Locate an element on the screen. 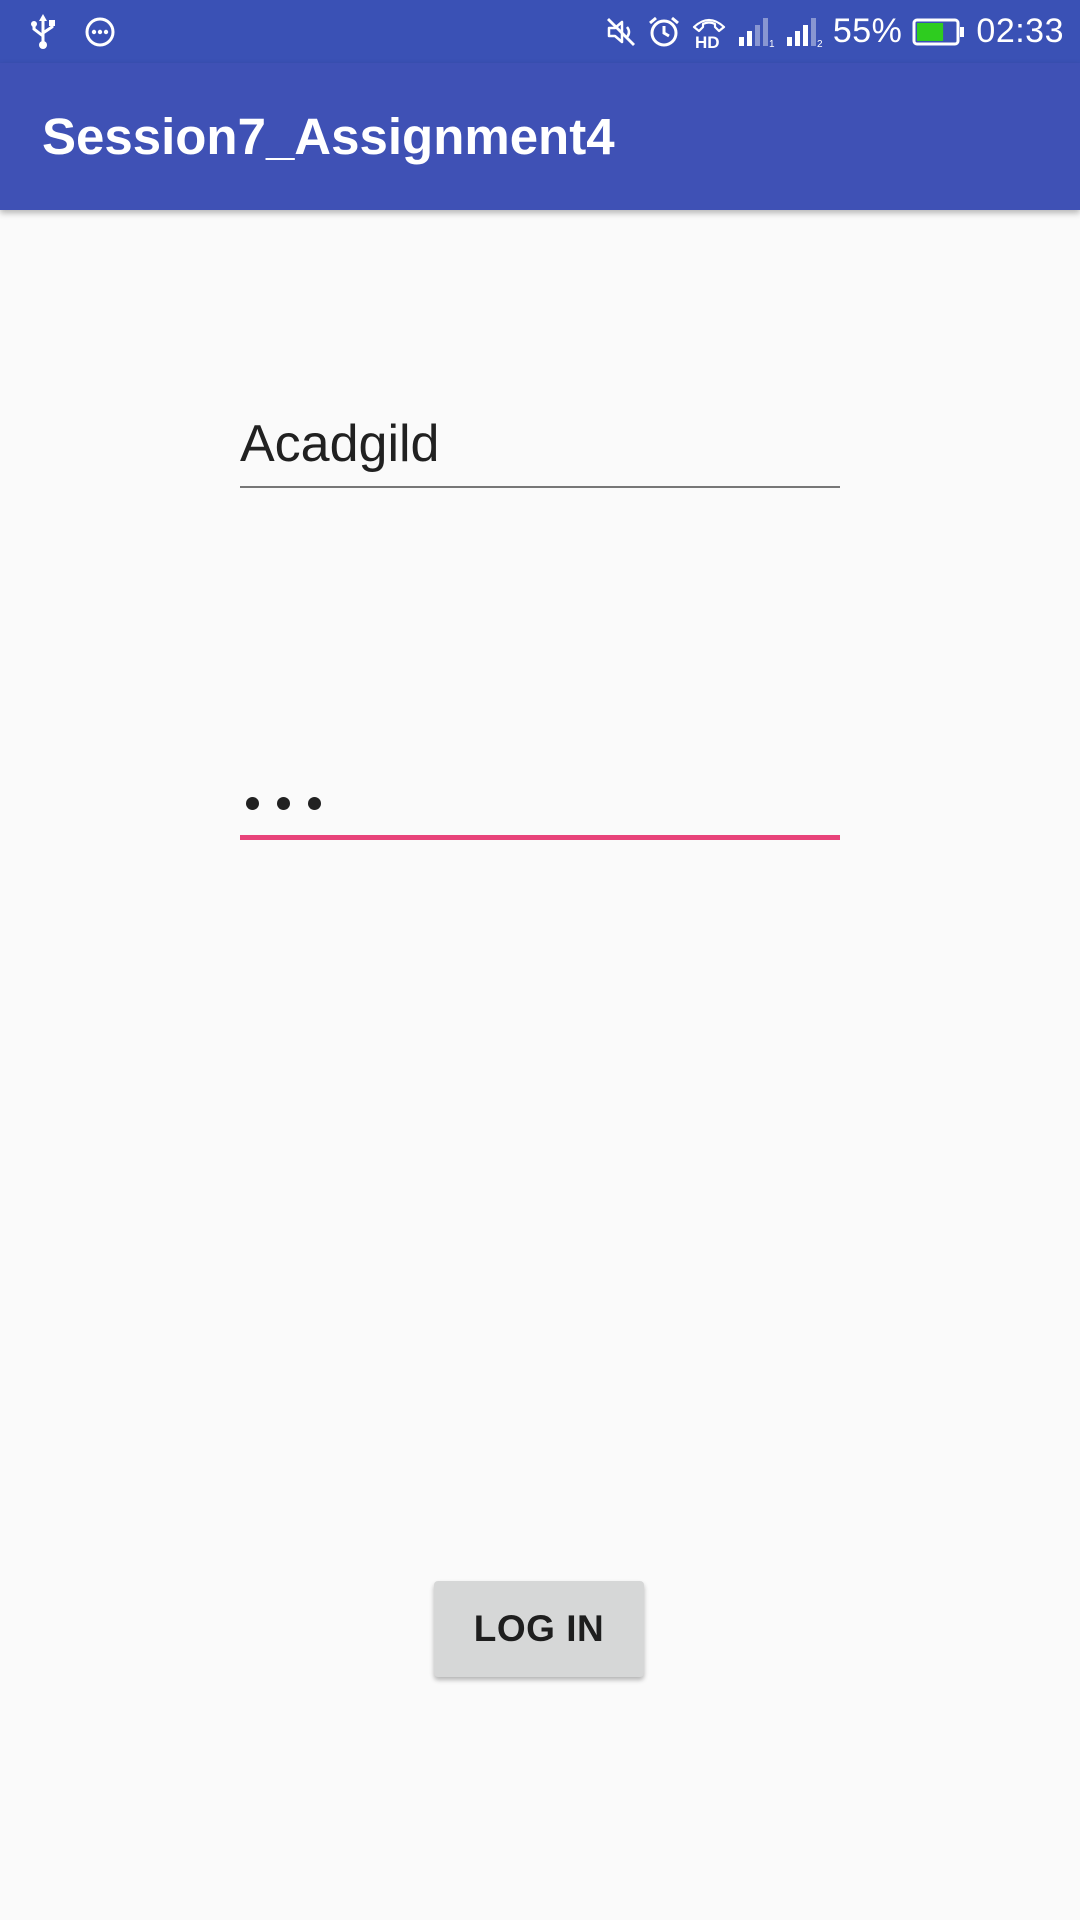  clock: 02:33 is located at coordinates (1020, 31).